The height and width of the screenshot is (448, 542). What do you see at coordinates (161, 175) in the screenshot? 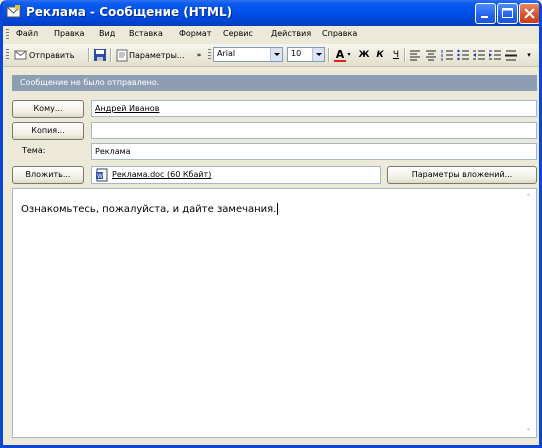
I see `attachment-name: Реклама.doc (60 Кбайт)` at bounding box center [161, 175].